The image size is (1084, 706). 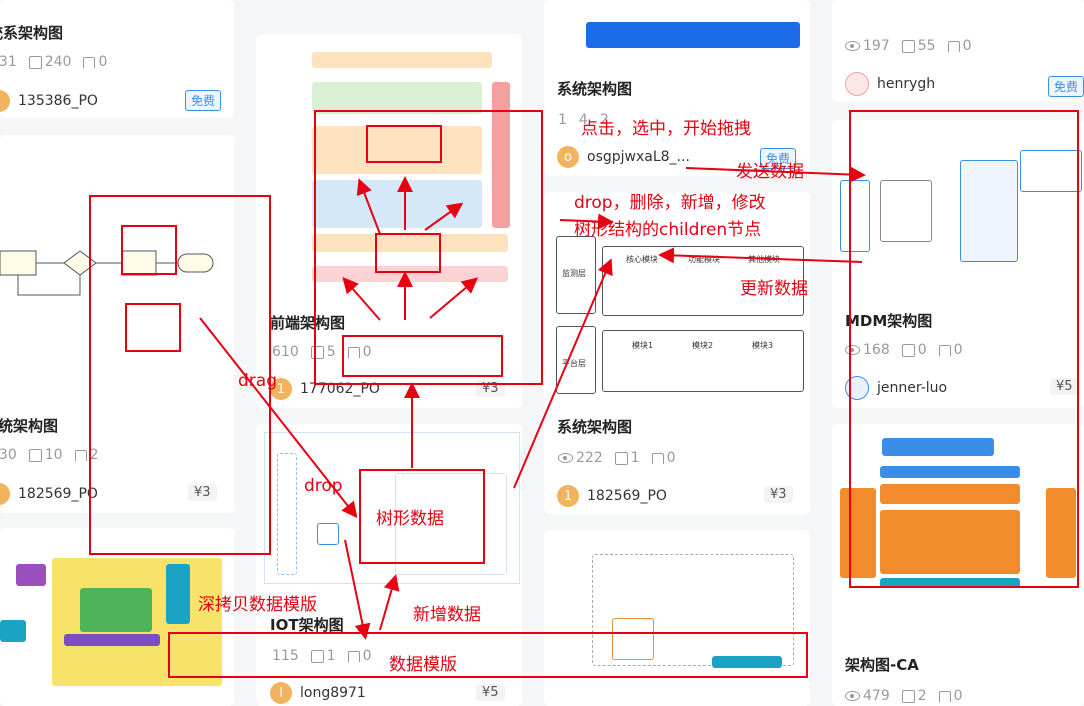 I want to click on drop-to-template-arrow, so click(x=357, y=589).